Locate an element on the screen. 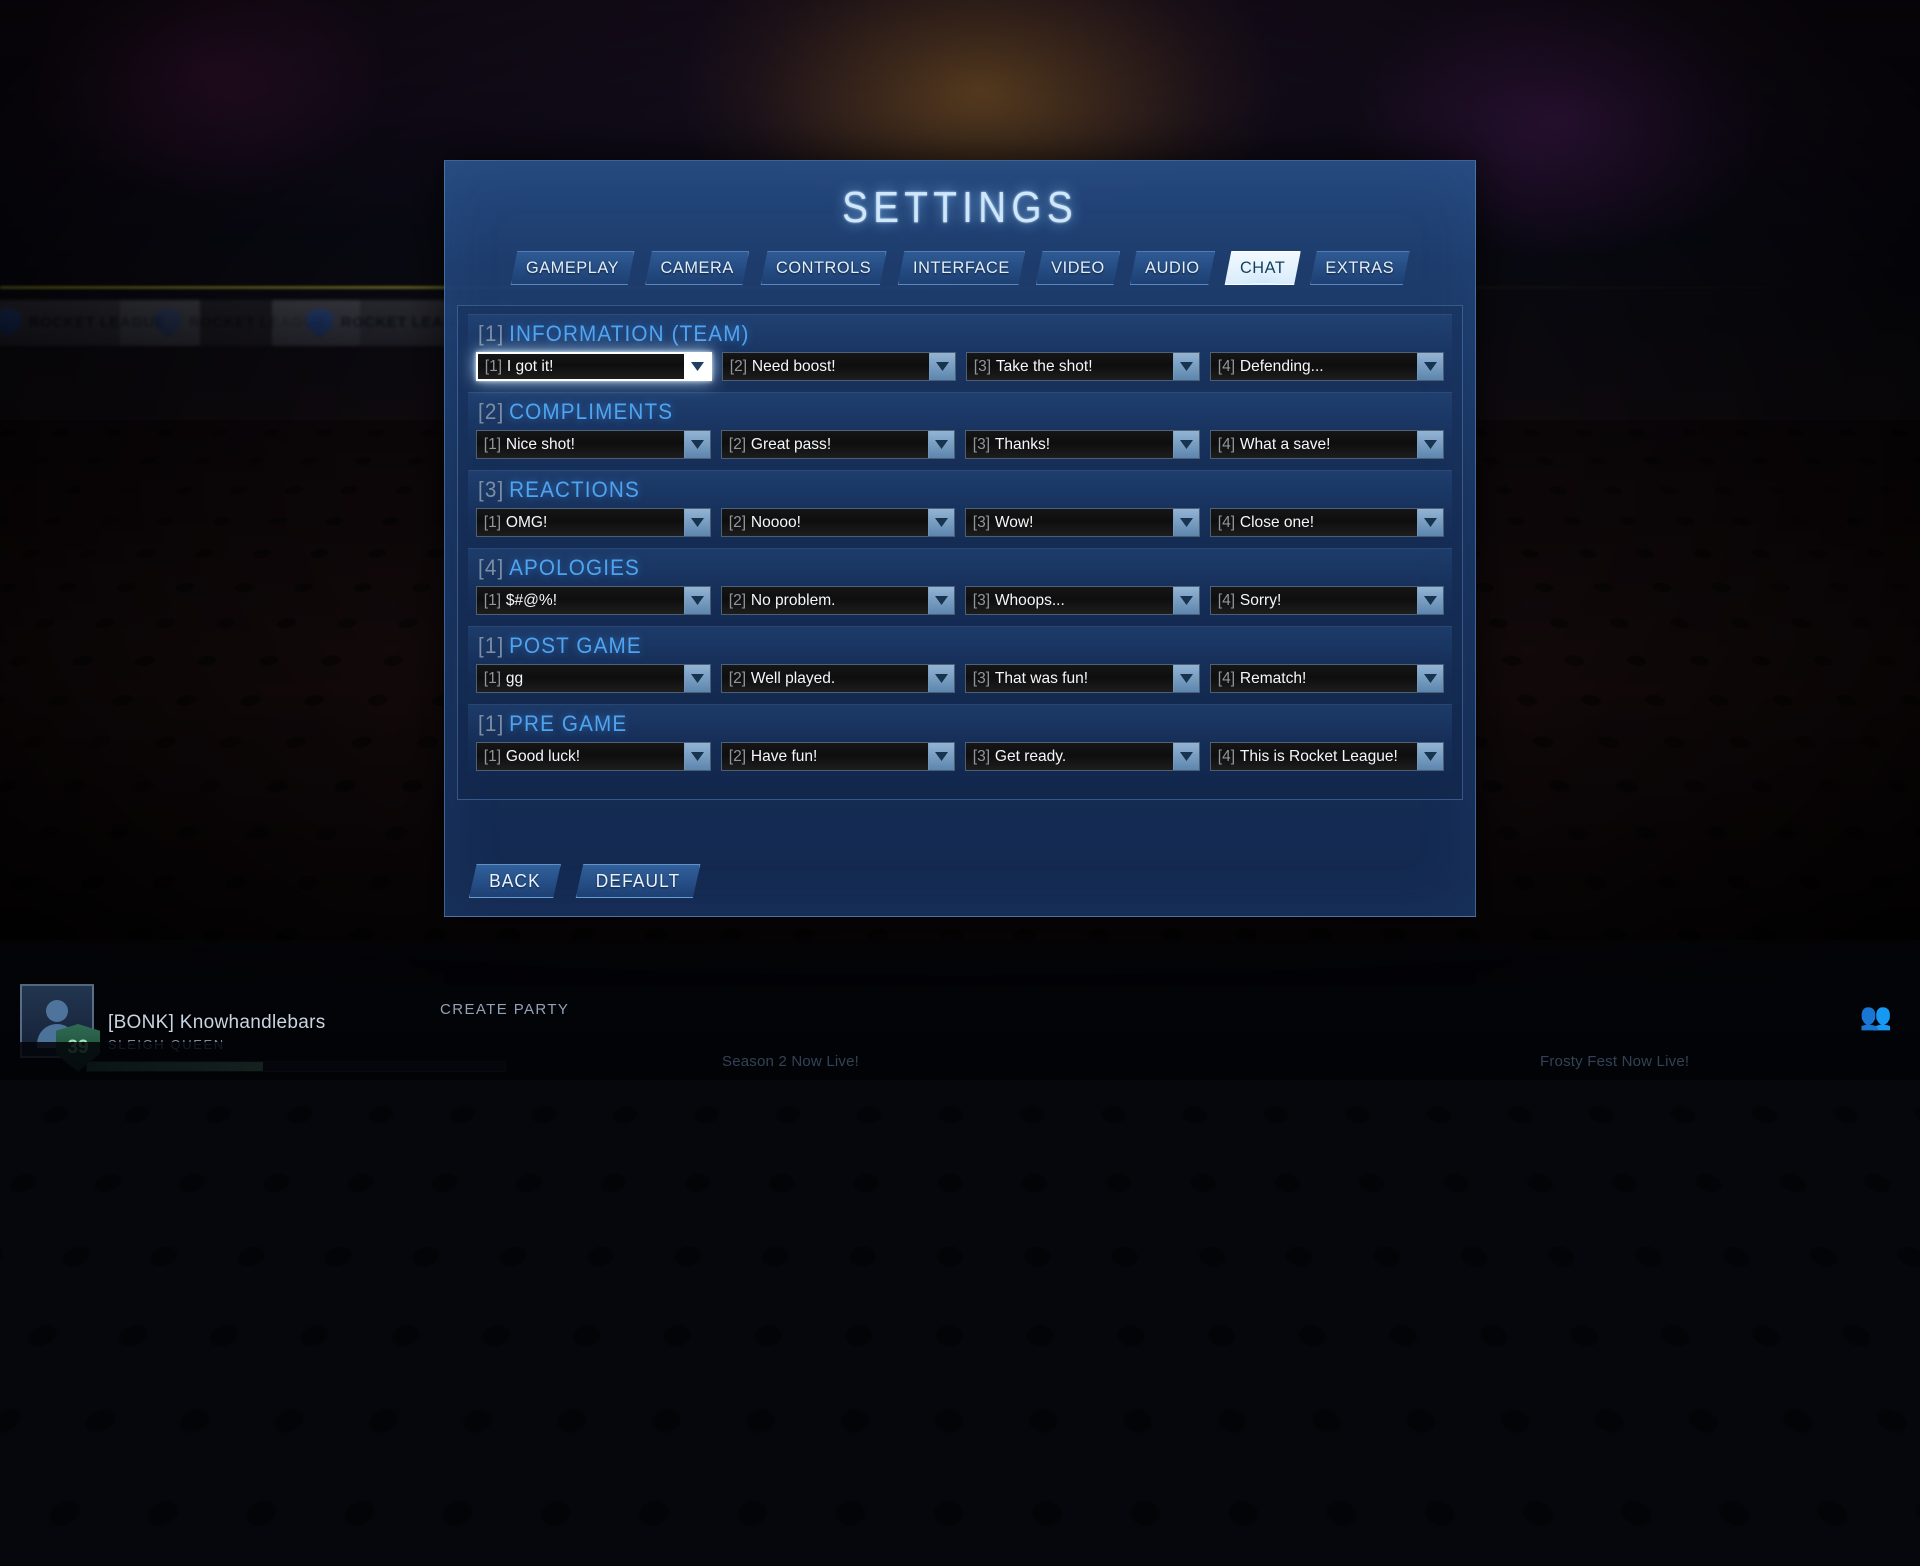 The height and width of the screenshot is (1566, 1920). chat-preset-key: [1] is located at coordinates (492, 445).